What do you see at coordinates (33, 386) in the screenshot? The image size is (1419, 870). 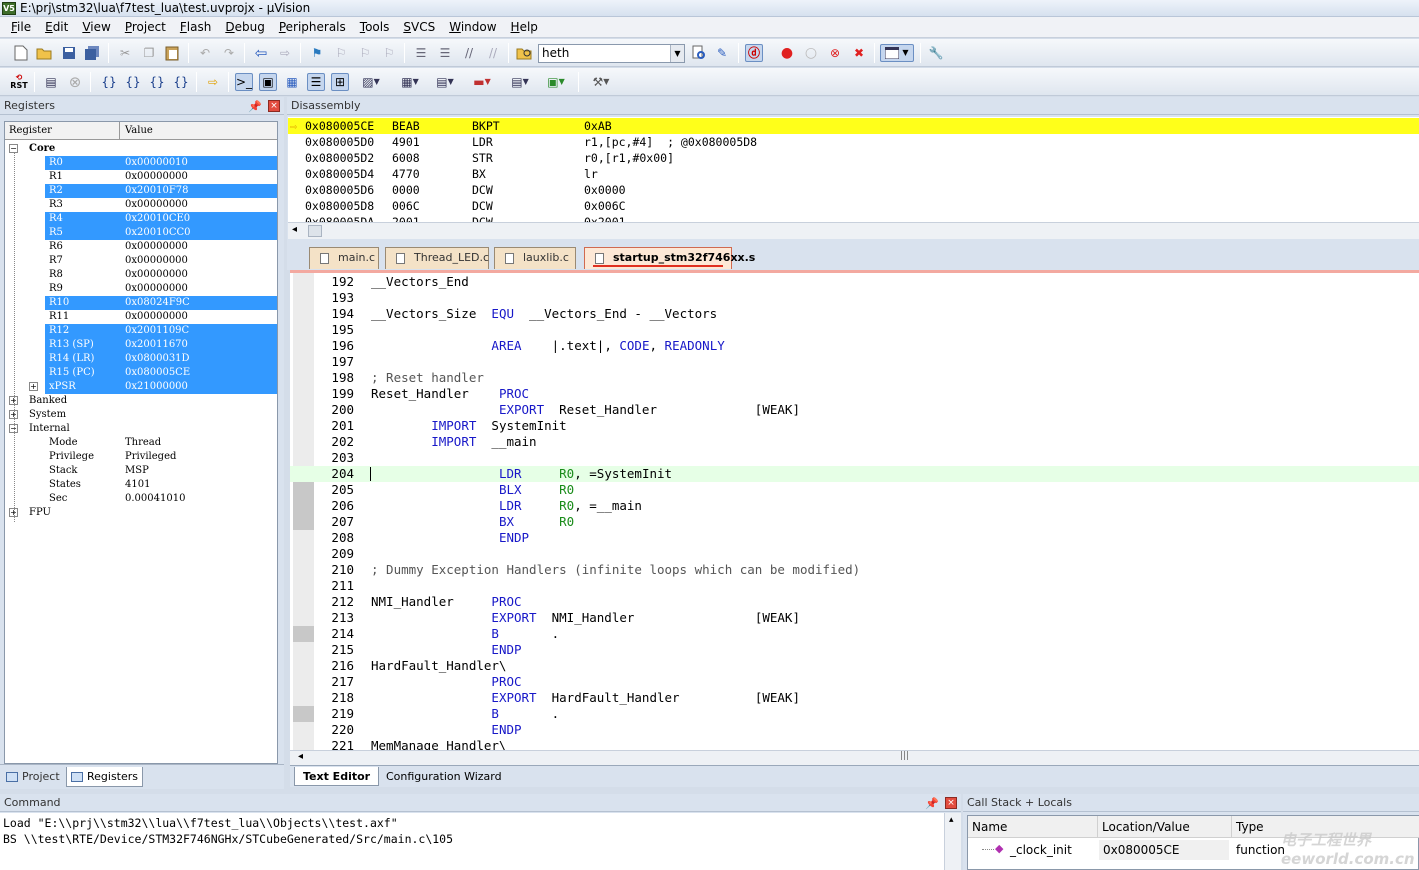 I see `expand-icon: +` at bounding box center [33, 386].